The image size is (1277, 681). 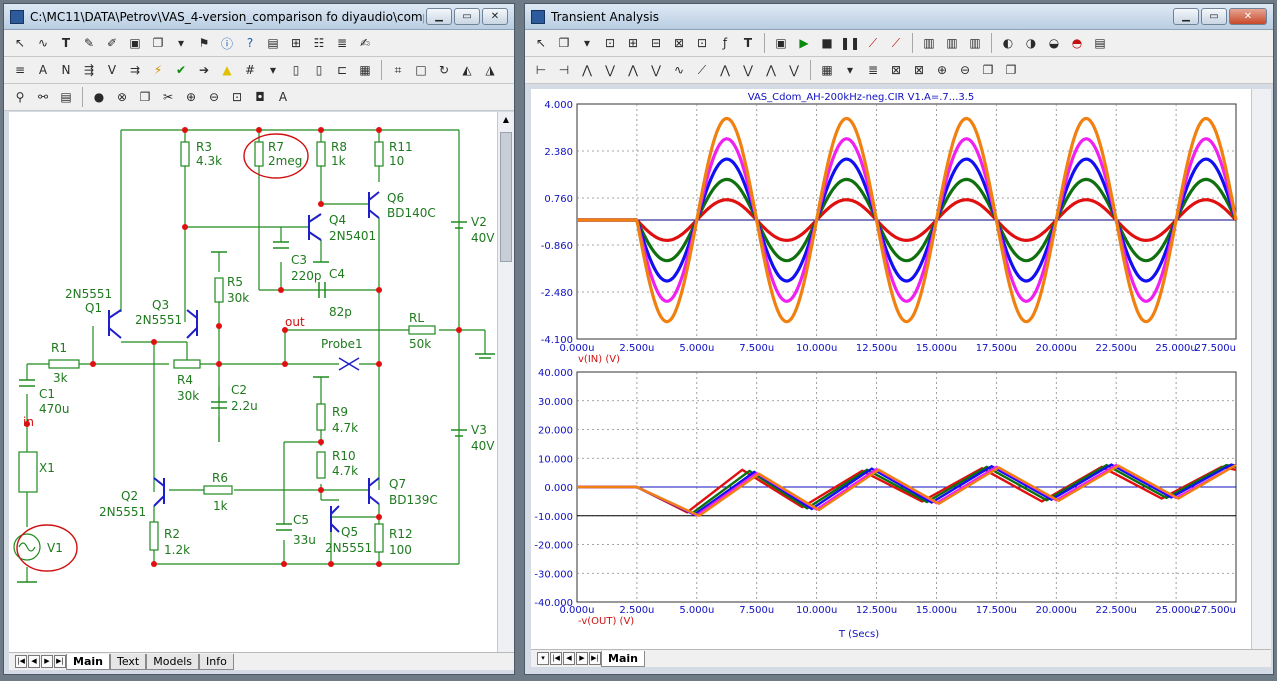 I want to click on stop-icon: ●, so click(x=99, y=97).